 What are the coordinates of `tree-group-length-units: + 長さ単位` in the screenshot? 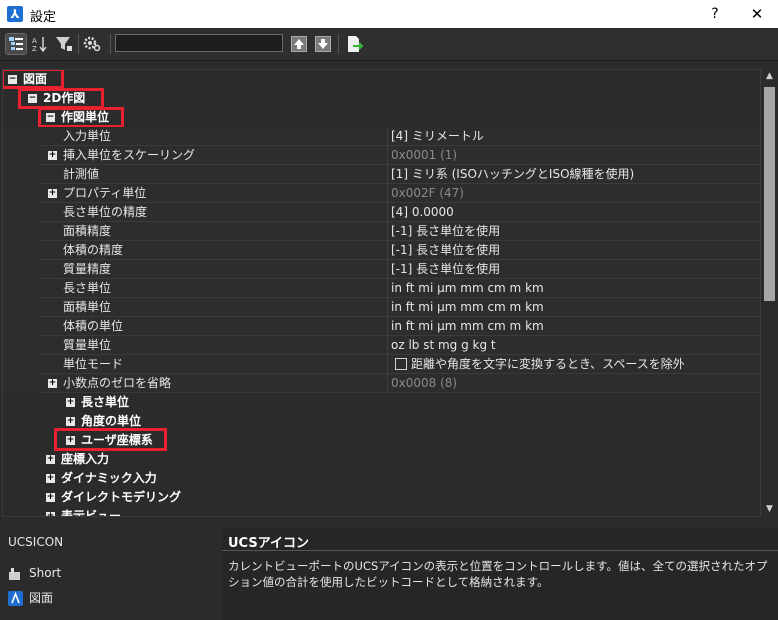 It's located at (381, 402).